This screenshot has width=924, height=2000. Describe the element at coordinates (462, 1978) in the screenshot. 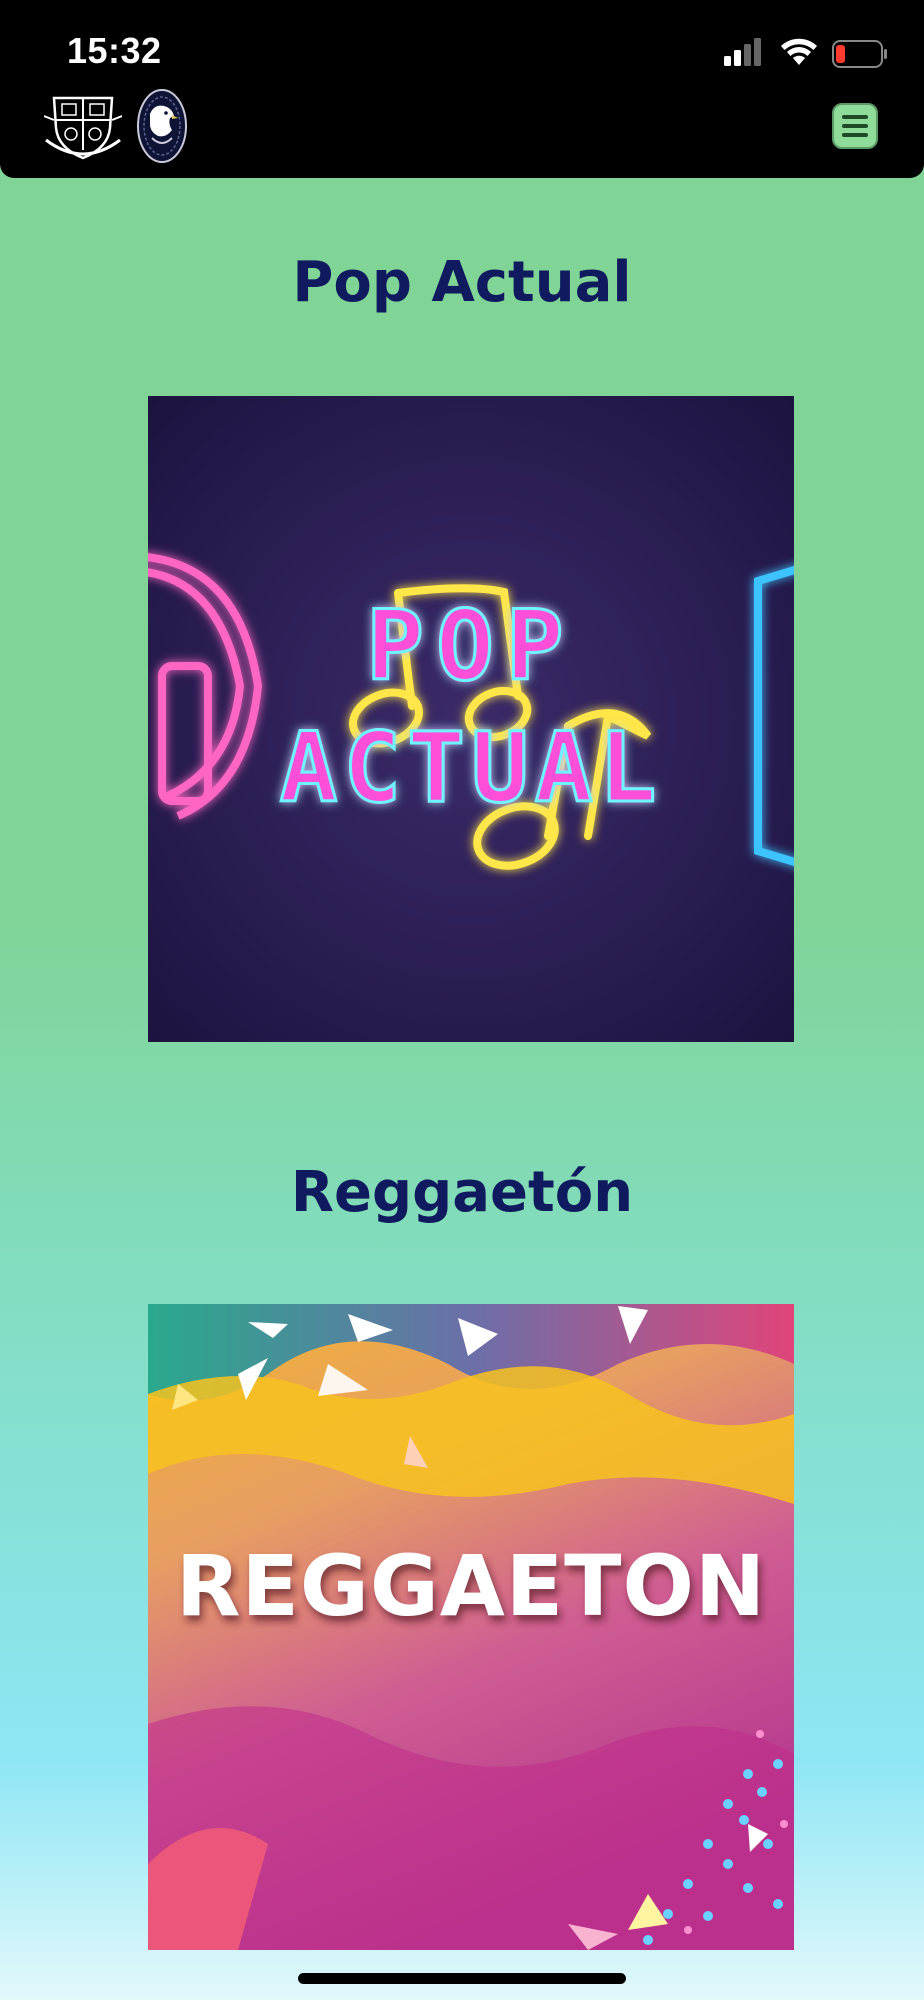

I see `home-indicator` at that location.